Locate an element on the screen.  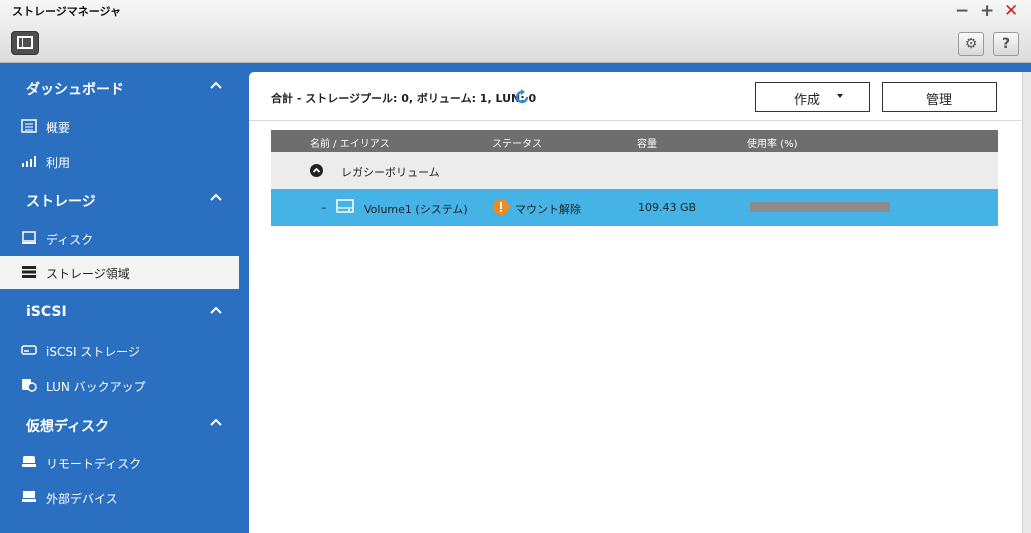
sidebar-item-label: 外部デバイス is located at coordinates (82, 499).